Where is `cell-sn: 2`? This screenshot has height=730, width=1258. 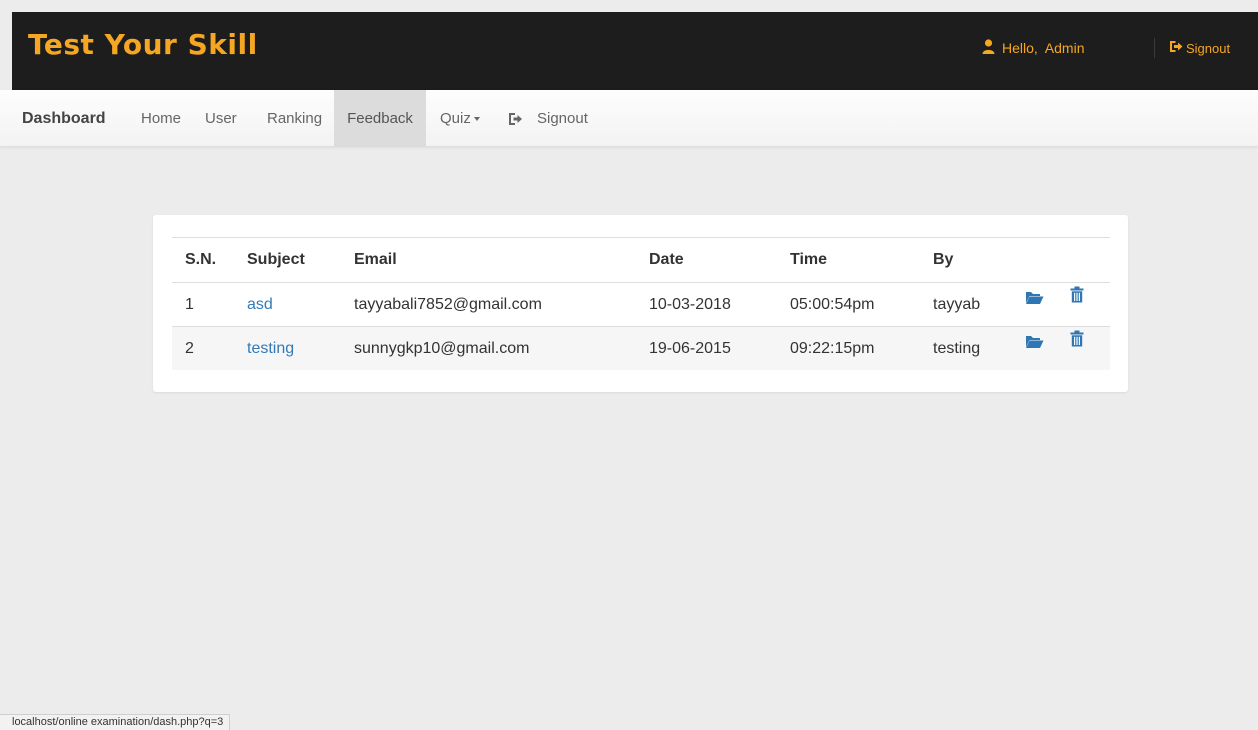 cell-sn: 2 is located at coordinates (189, 348).